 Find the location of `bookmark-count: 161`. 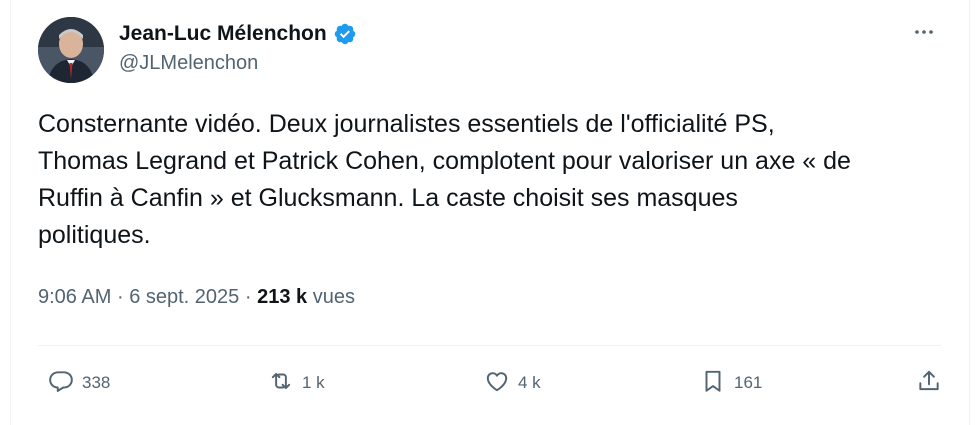

bookmark-count: 161 is located at coordinates (748, 382).